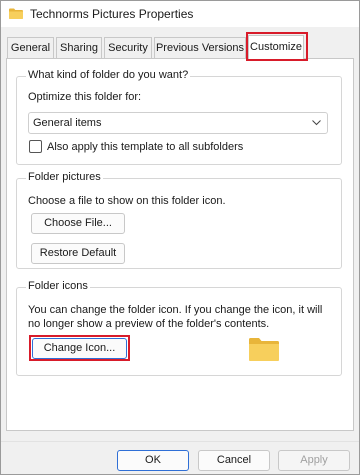  Describe the element at coordinates (58, 286) in the screenshot. I see `folder-icons-legend: Folder icons` at that location.